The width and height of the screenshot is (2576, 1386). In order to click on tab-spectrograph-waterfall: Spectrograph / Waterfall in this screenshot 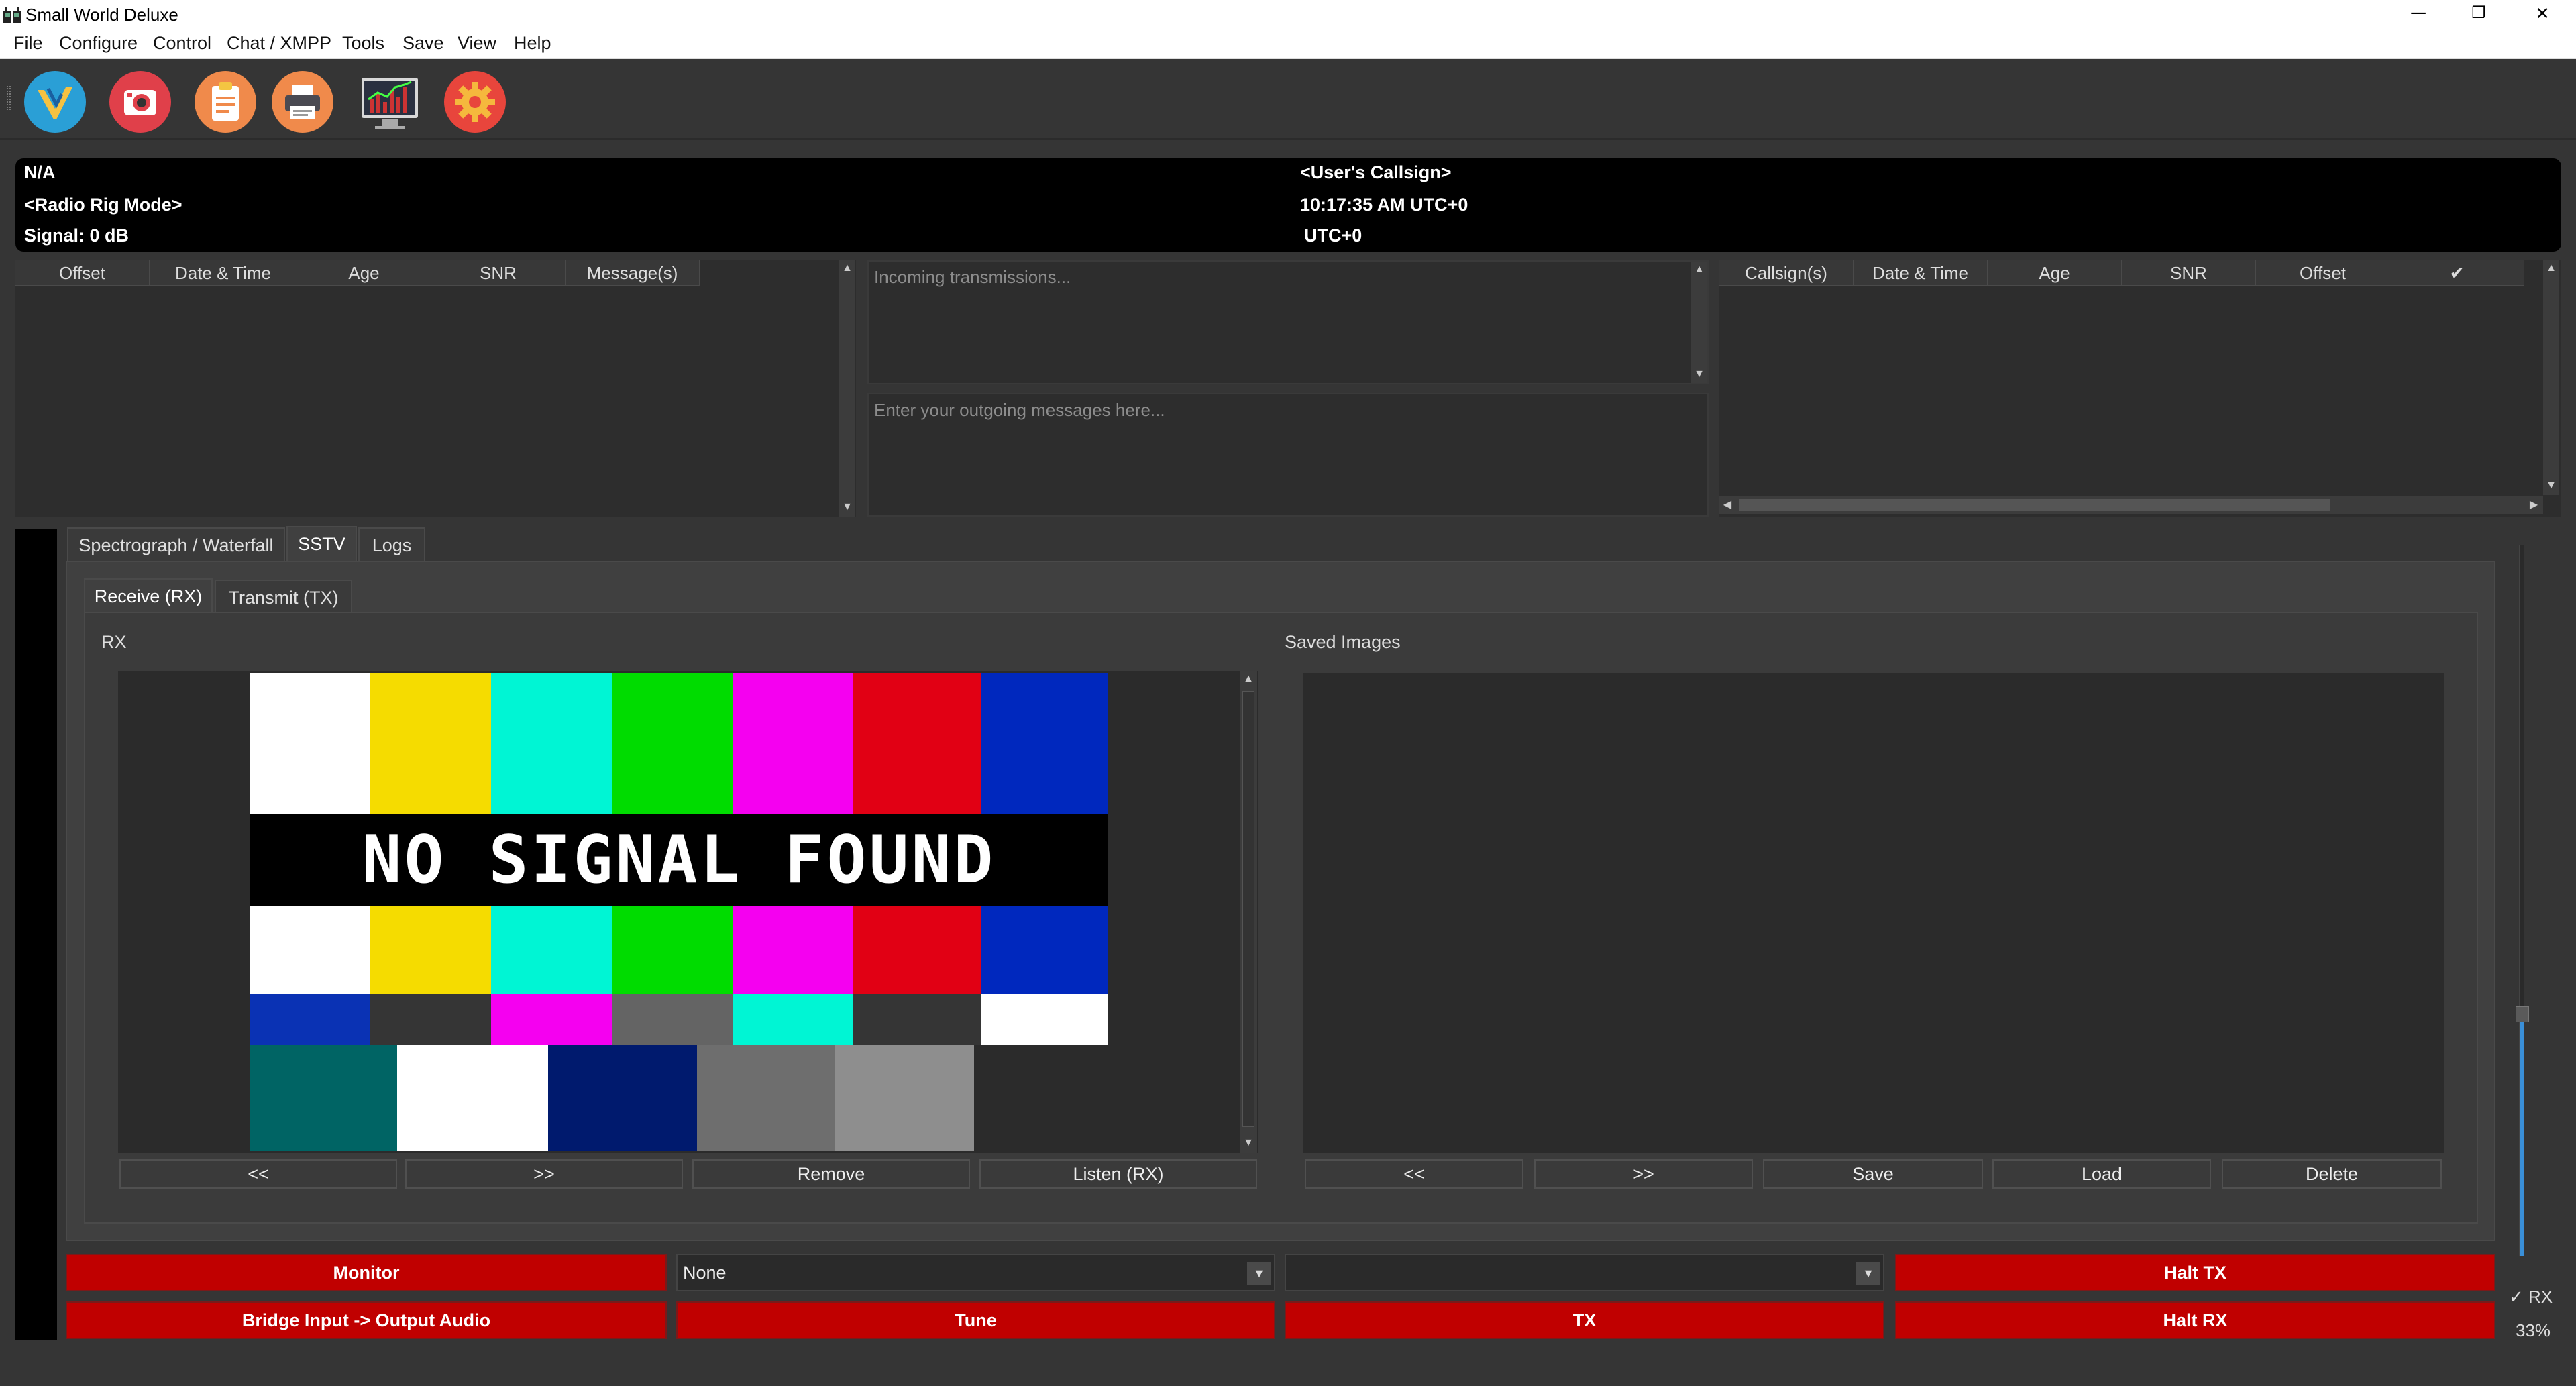, I will do `click(176, 544)`.